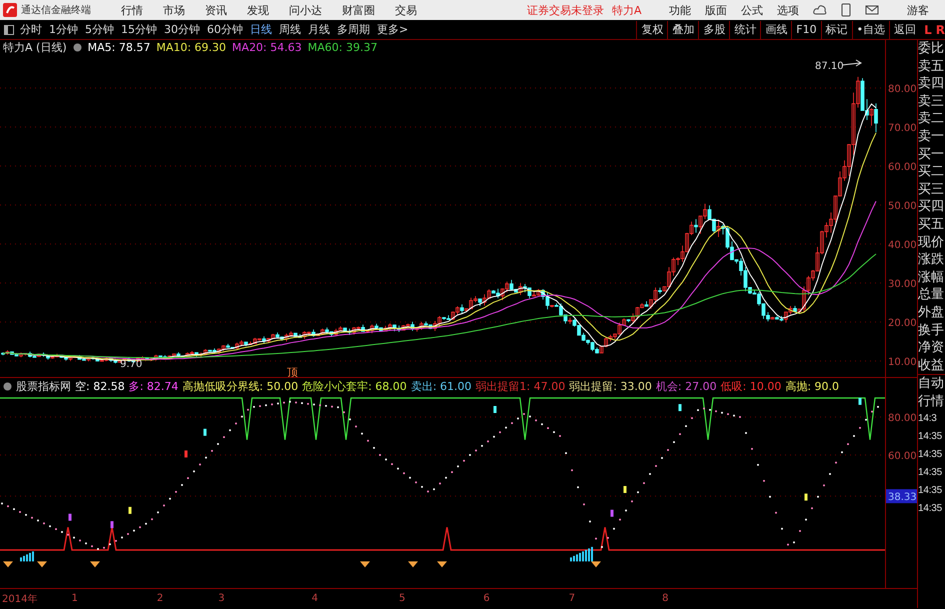  Describe the element at coordinates (354, 386) in the screenshot. I see `indicator-value: 危险小心套牢: 68.00` at that location.